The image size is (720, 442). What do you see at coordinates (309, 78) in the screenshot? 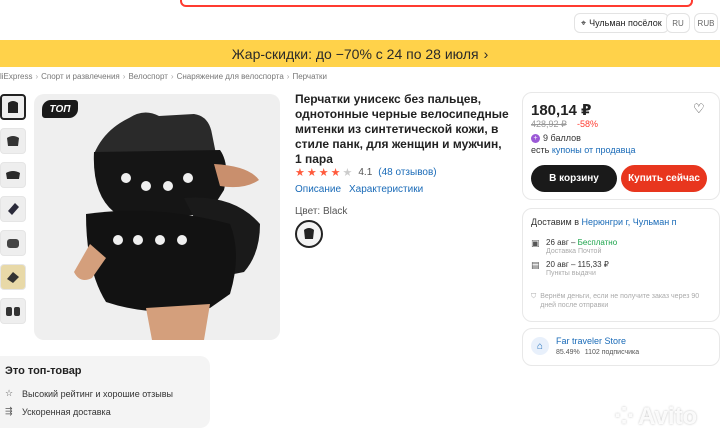
I see `breadcrumb-item: Перчатки` at bounding box center [309, 78].